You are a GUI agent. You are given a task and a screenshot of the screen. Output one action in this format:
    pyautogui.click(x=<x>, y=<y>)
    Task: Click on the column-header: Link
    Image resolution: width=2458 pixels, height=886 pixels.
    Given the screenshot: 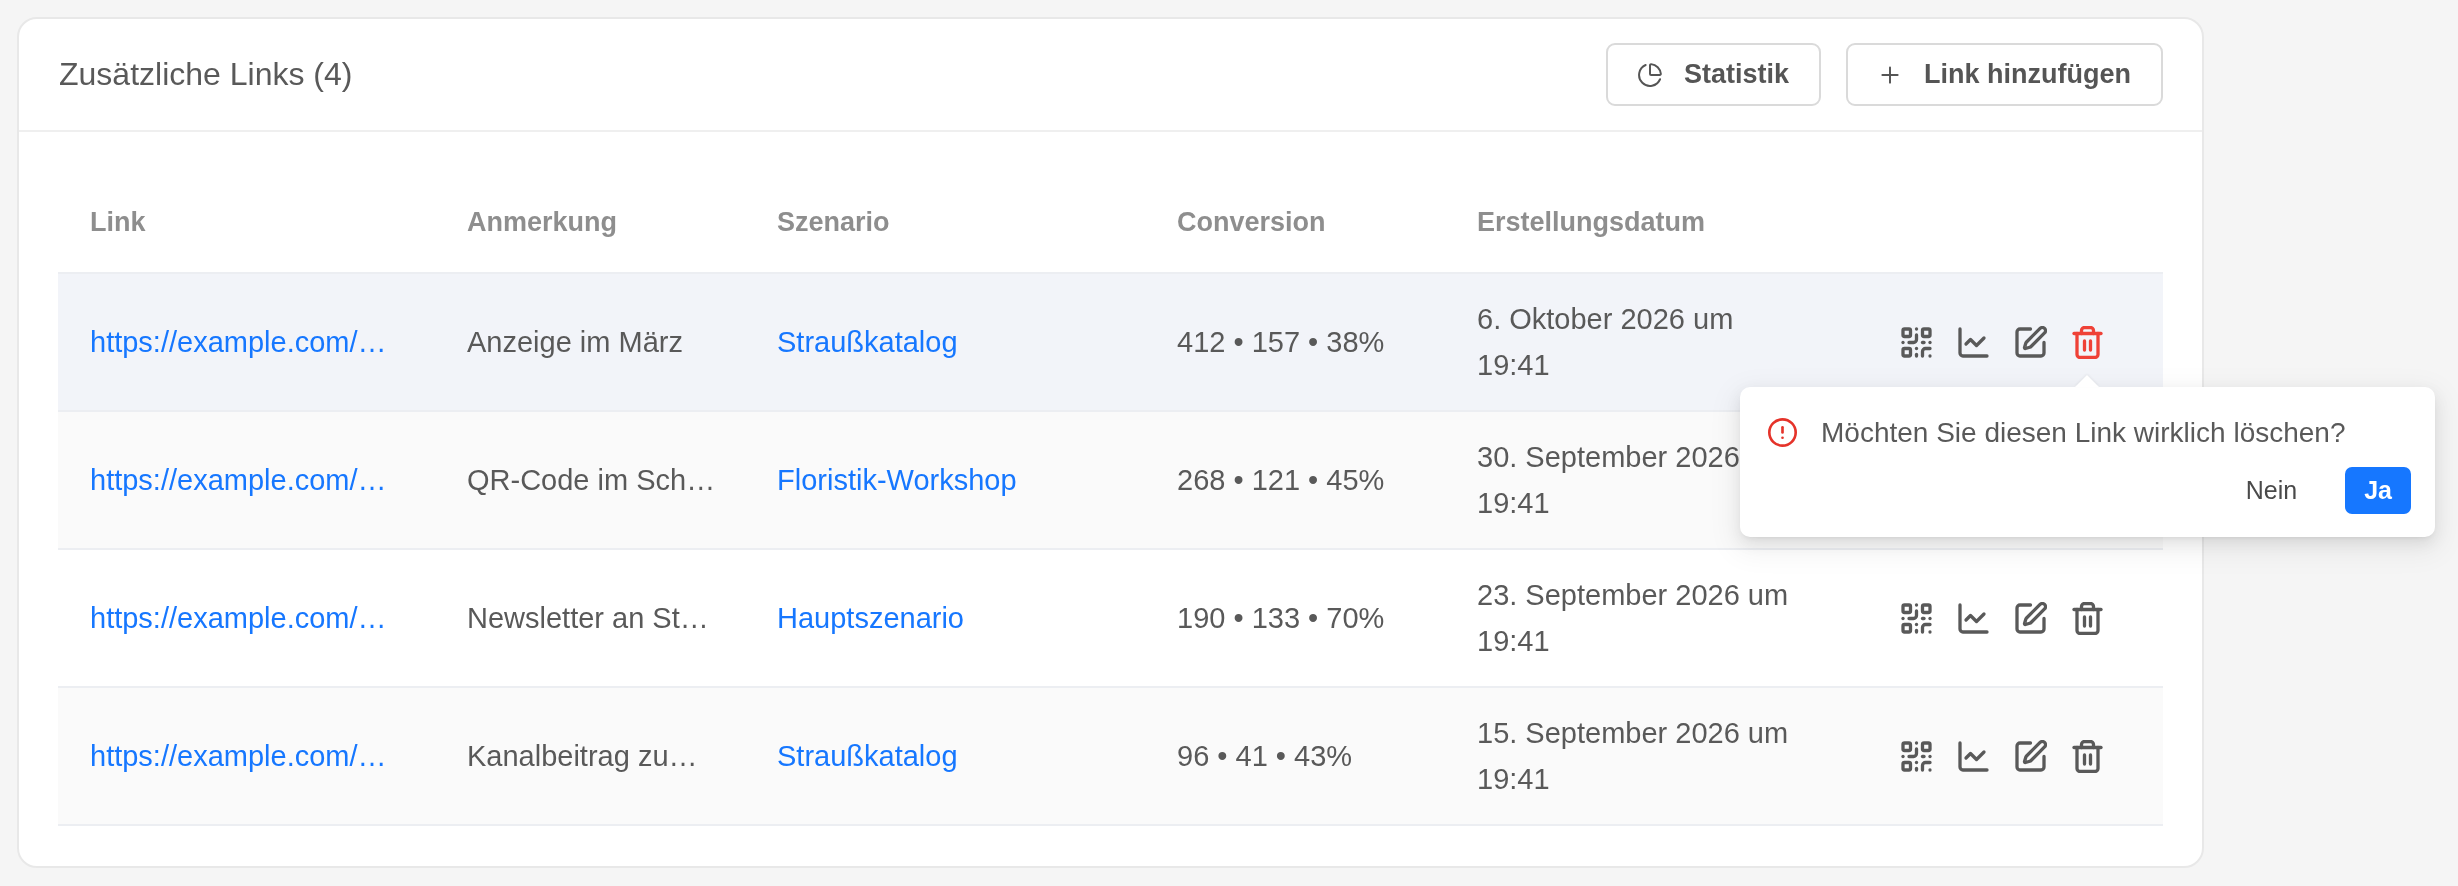 What is the action you would take?
    pyautogui.click(x=118, y=222)
    